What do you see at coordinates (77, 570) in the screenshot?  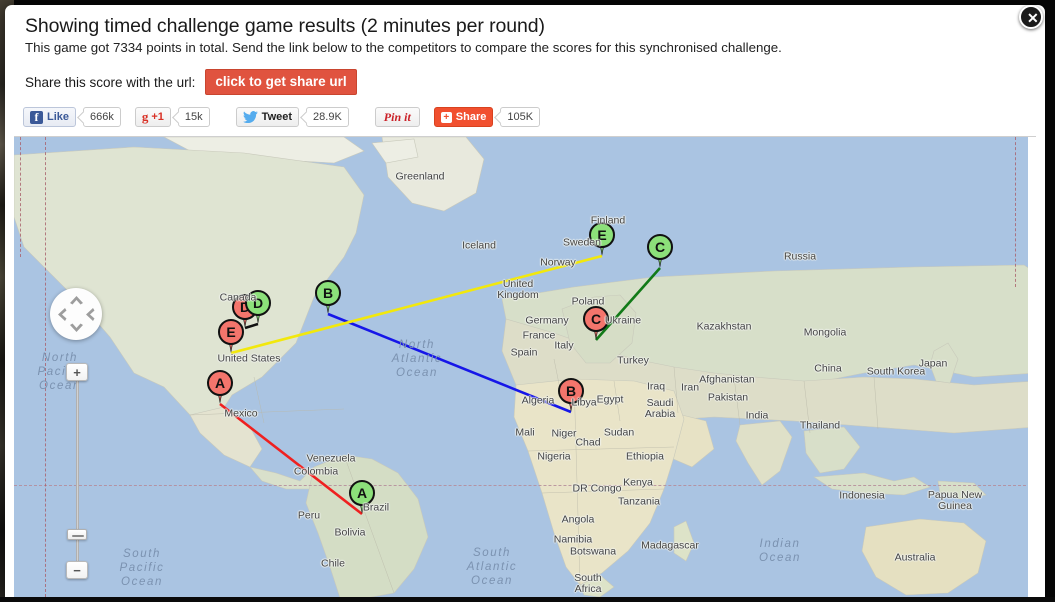 I see `zoom-out-button: −` at bounding box center [77, 570].